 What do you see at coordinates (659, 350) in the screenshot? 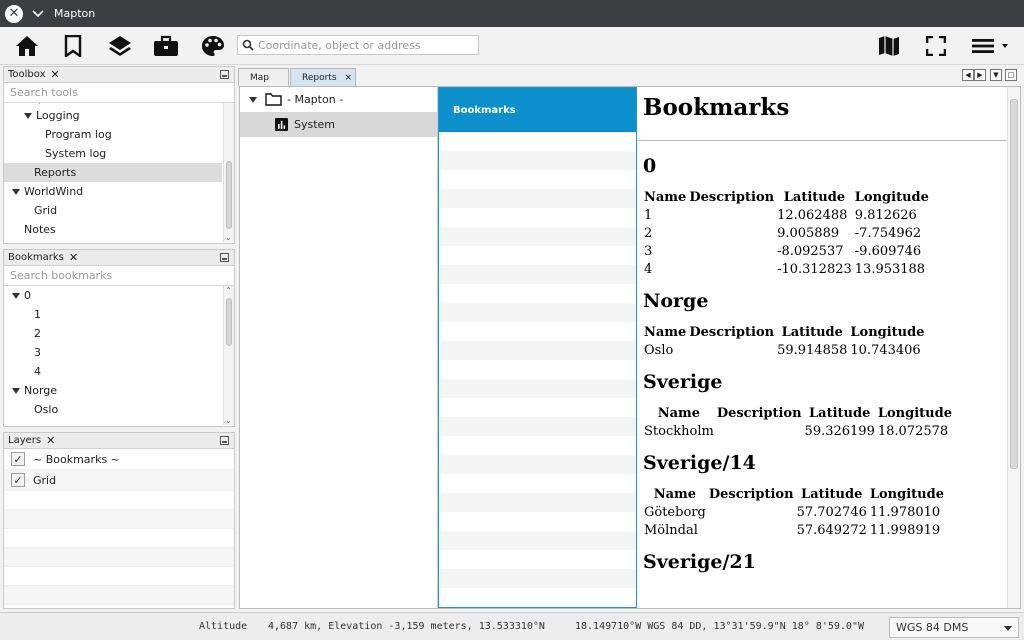
I see `table-cell: Oslo` at bounding box center [659, 350].